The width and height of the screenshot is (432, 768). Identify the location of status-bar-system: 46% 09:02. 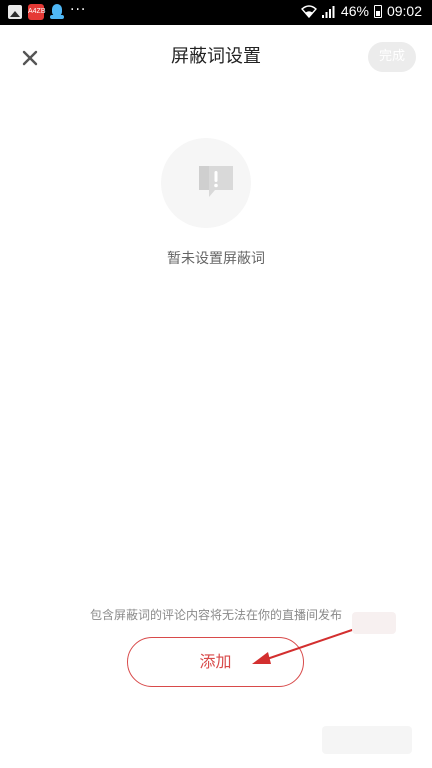
(361, 11).